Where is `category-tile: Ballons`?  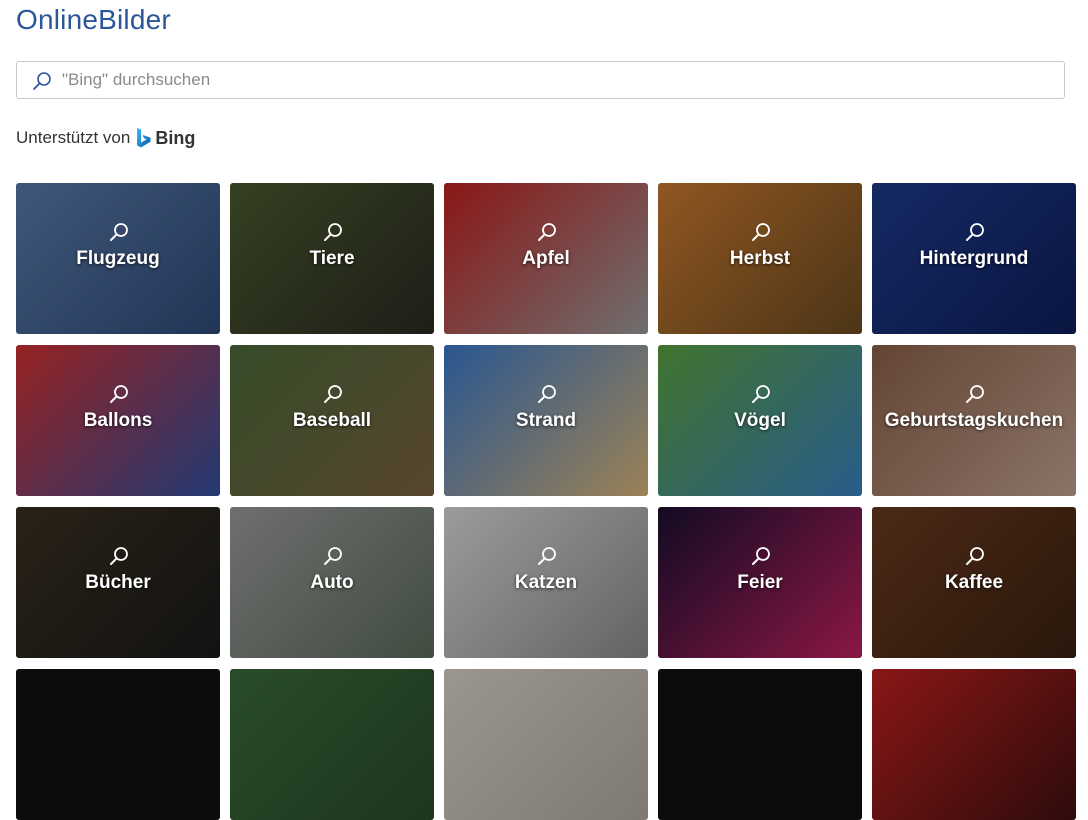
category-tile: Ballons is located at coordinates (118, 420).